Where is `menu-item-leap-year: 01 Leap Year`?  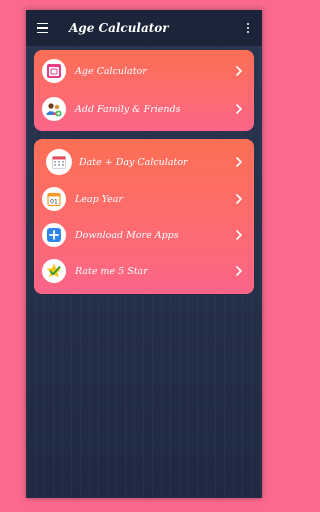
menu-item-leap-year: 01 Leap Year is located at coordinates (144, 199).